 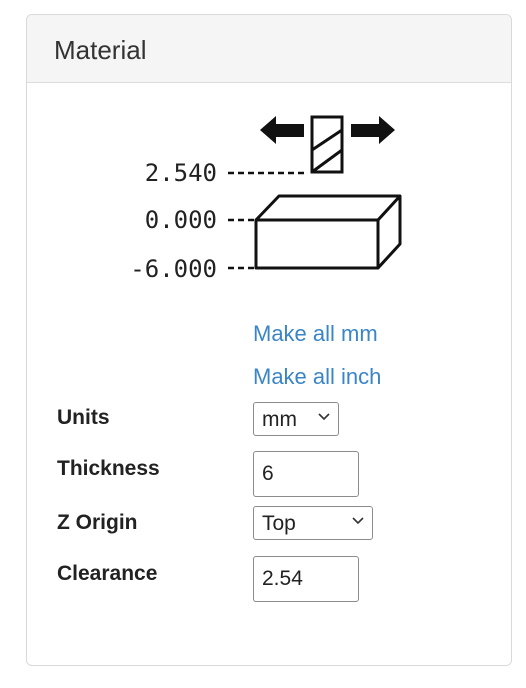 What do you see at coordinates (306, 579) in the screenshot?
I see `clearance-input` at bounding box center [306, 579].